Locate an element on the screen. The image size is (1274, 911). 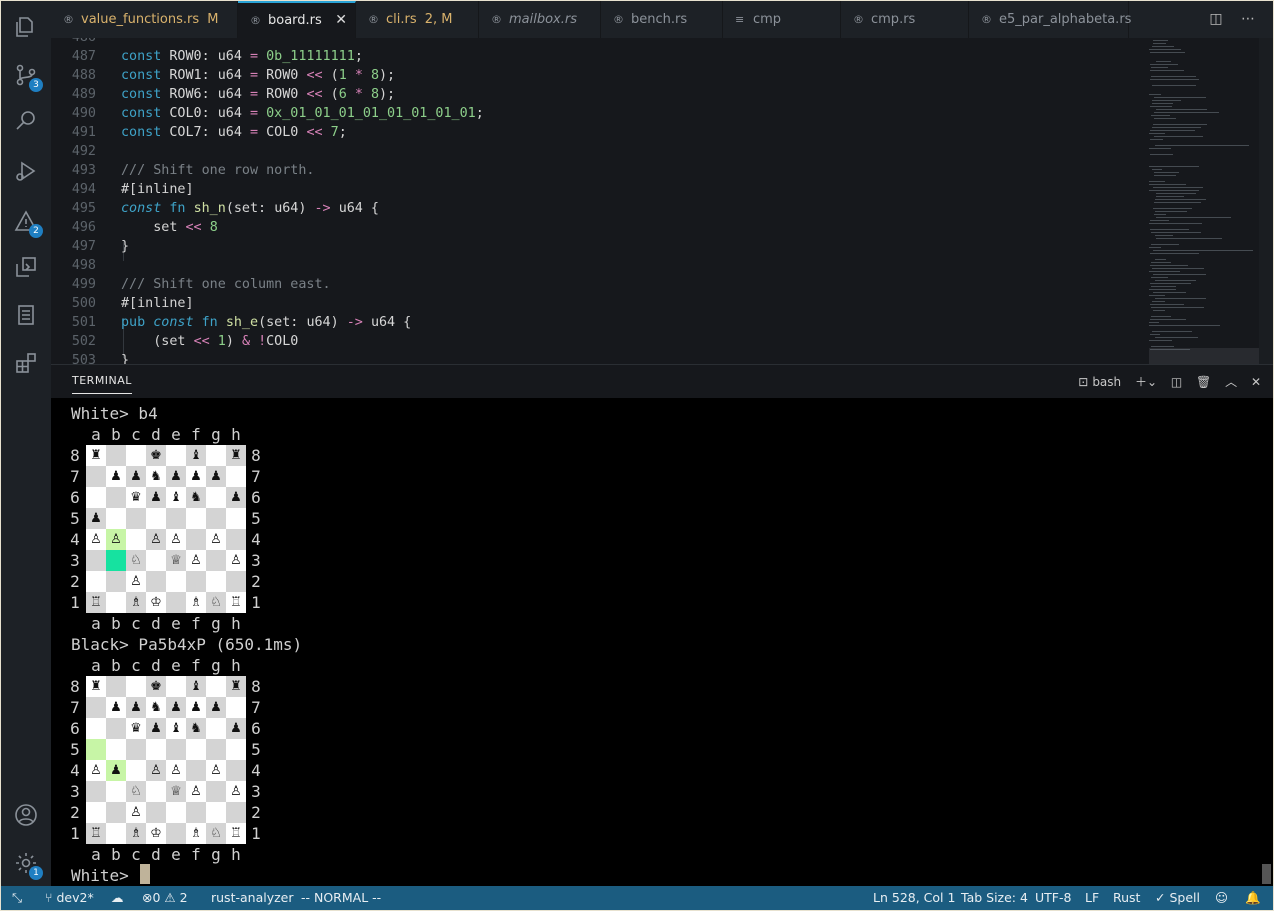
close-tab-icon: ✕ is located at coordinates (341, 20).